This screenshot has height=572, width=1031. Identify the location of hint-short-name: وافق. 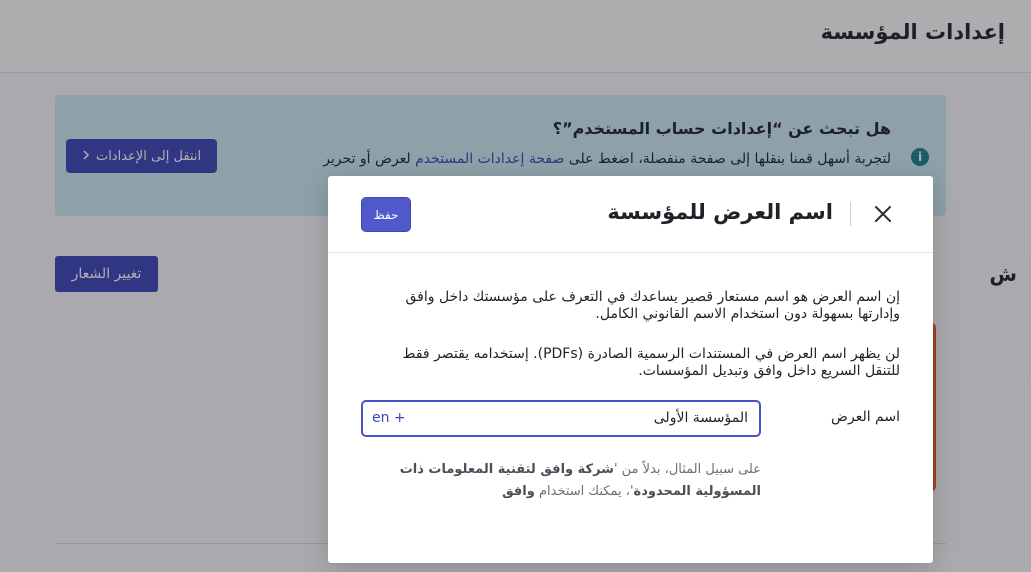
(518, 491).